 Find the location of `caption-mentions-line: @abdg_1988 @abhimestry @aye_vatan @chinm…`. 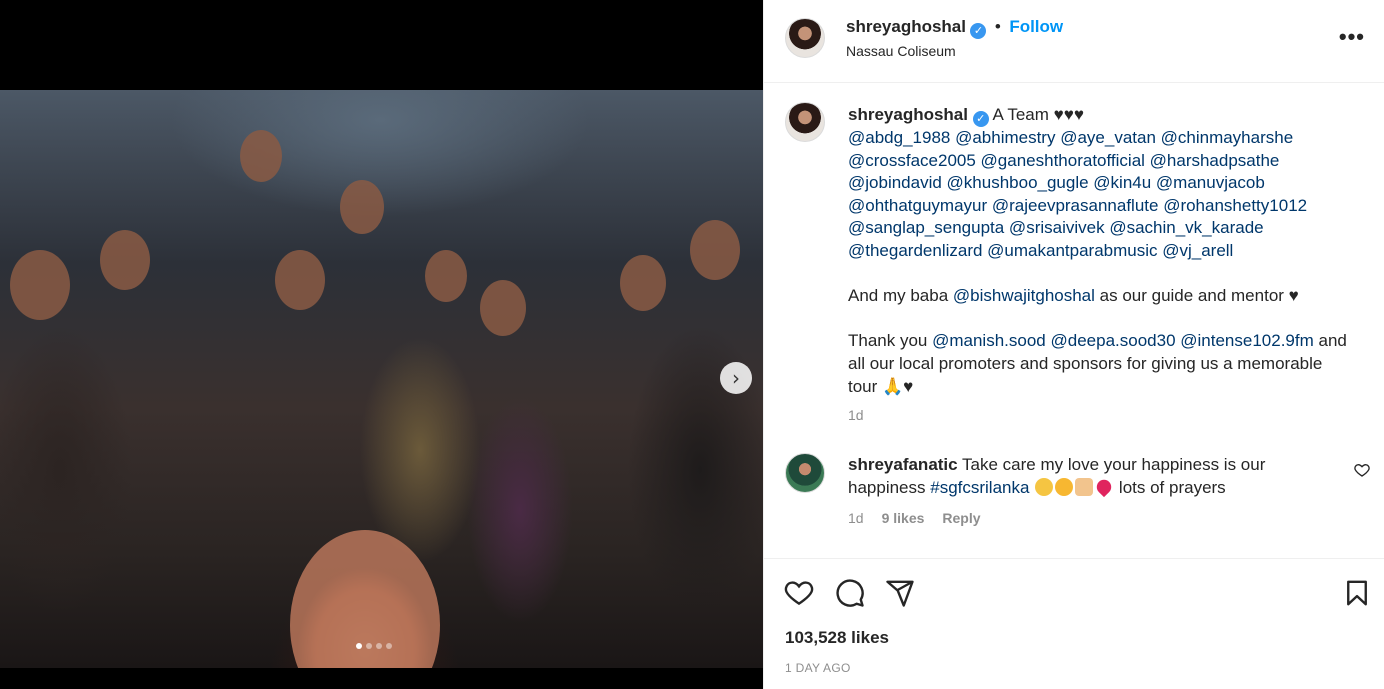

caption-mentions-line: @abdg_1988 @abhimestry @aye_vatan @chinm… is located at coordinates (1098, 138).